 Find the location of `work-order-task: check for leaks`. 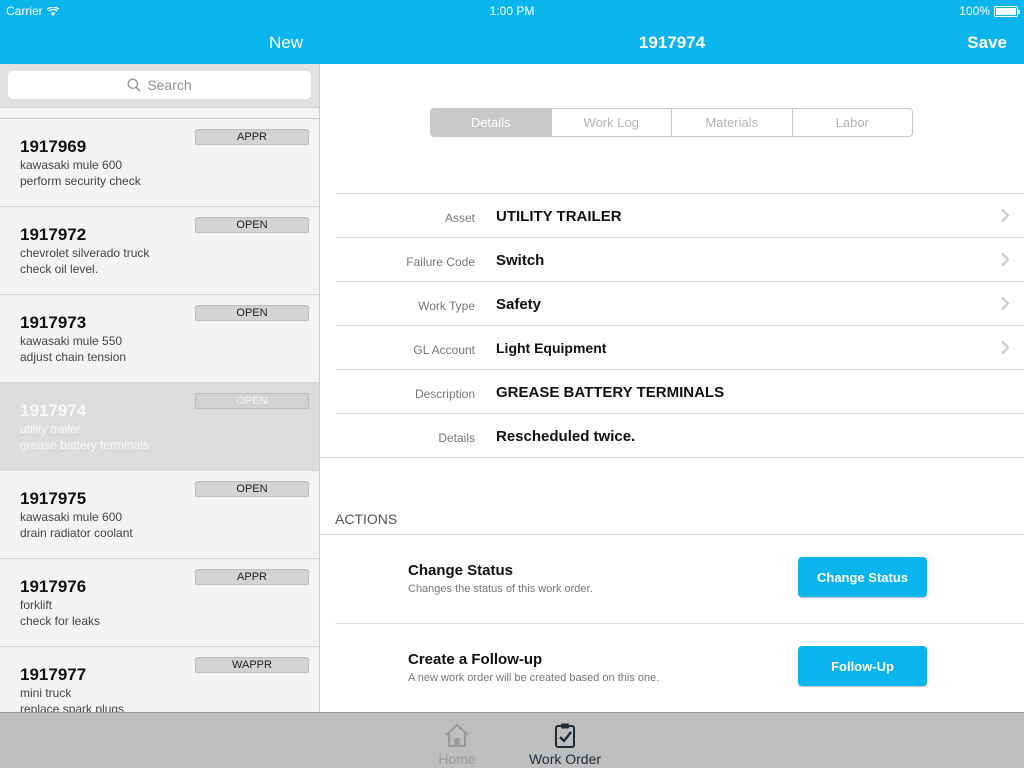

work-order-task: check for leaks is located at coordinates (60, 621).